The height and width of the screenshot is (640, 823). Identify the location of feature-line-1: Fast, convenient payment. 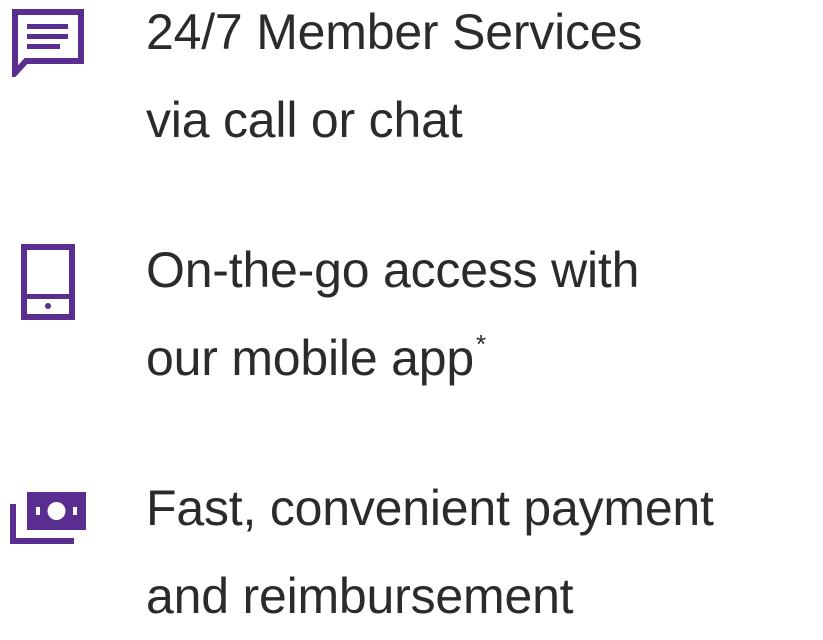
(430, 508).